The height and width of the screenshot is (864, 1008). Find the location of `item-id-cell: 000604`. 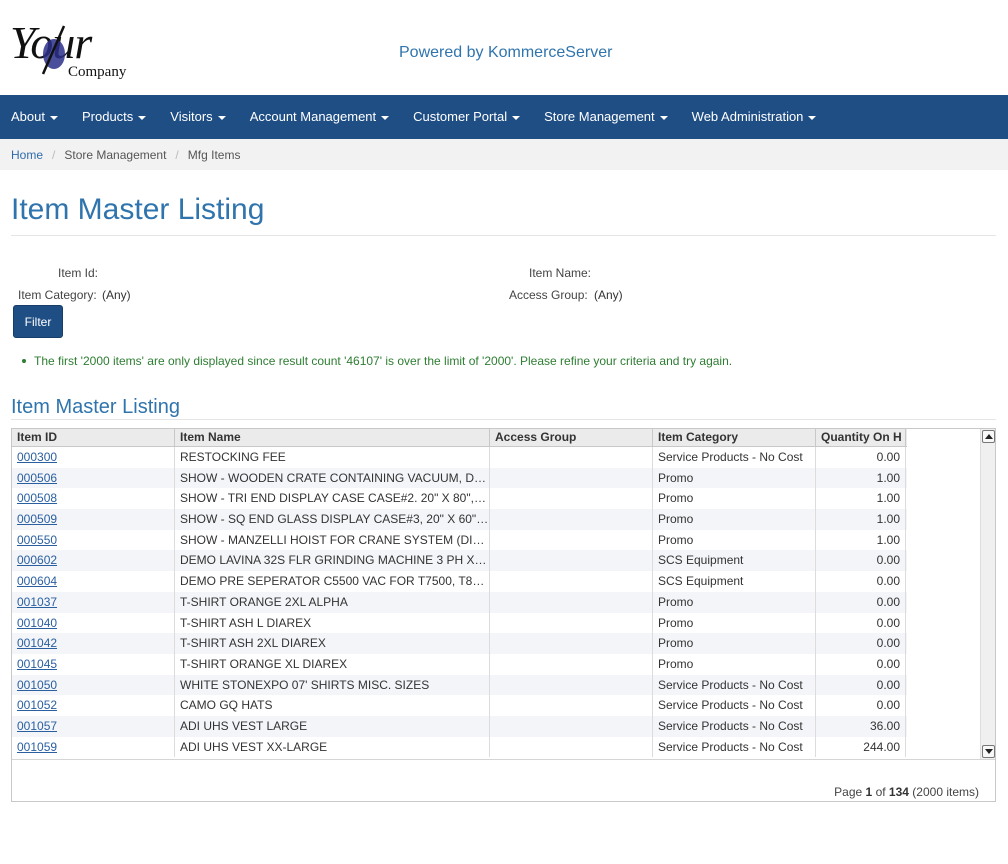

item-id-cell: 000604 is located at coordinates (93, 581).